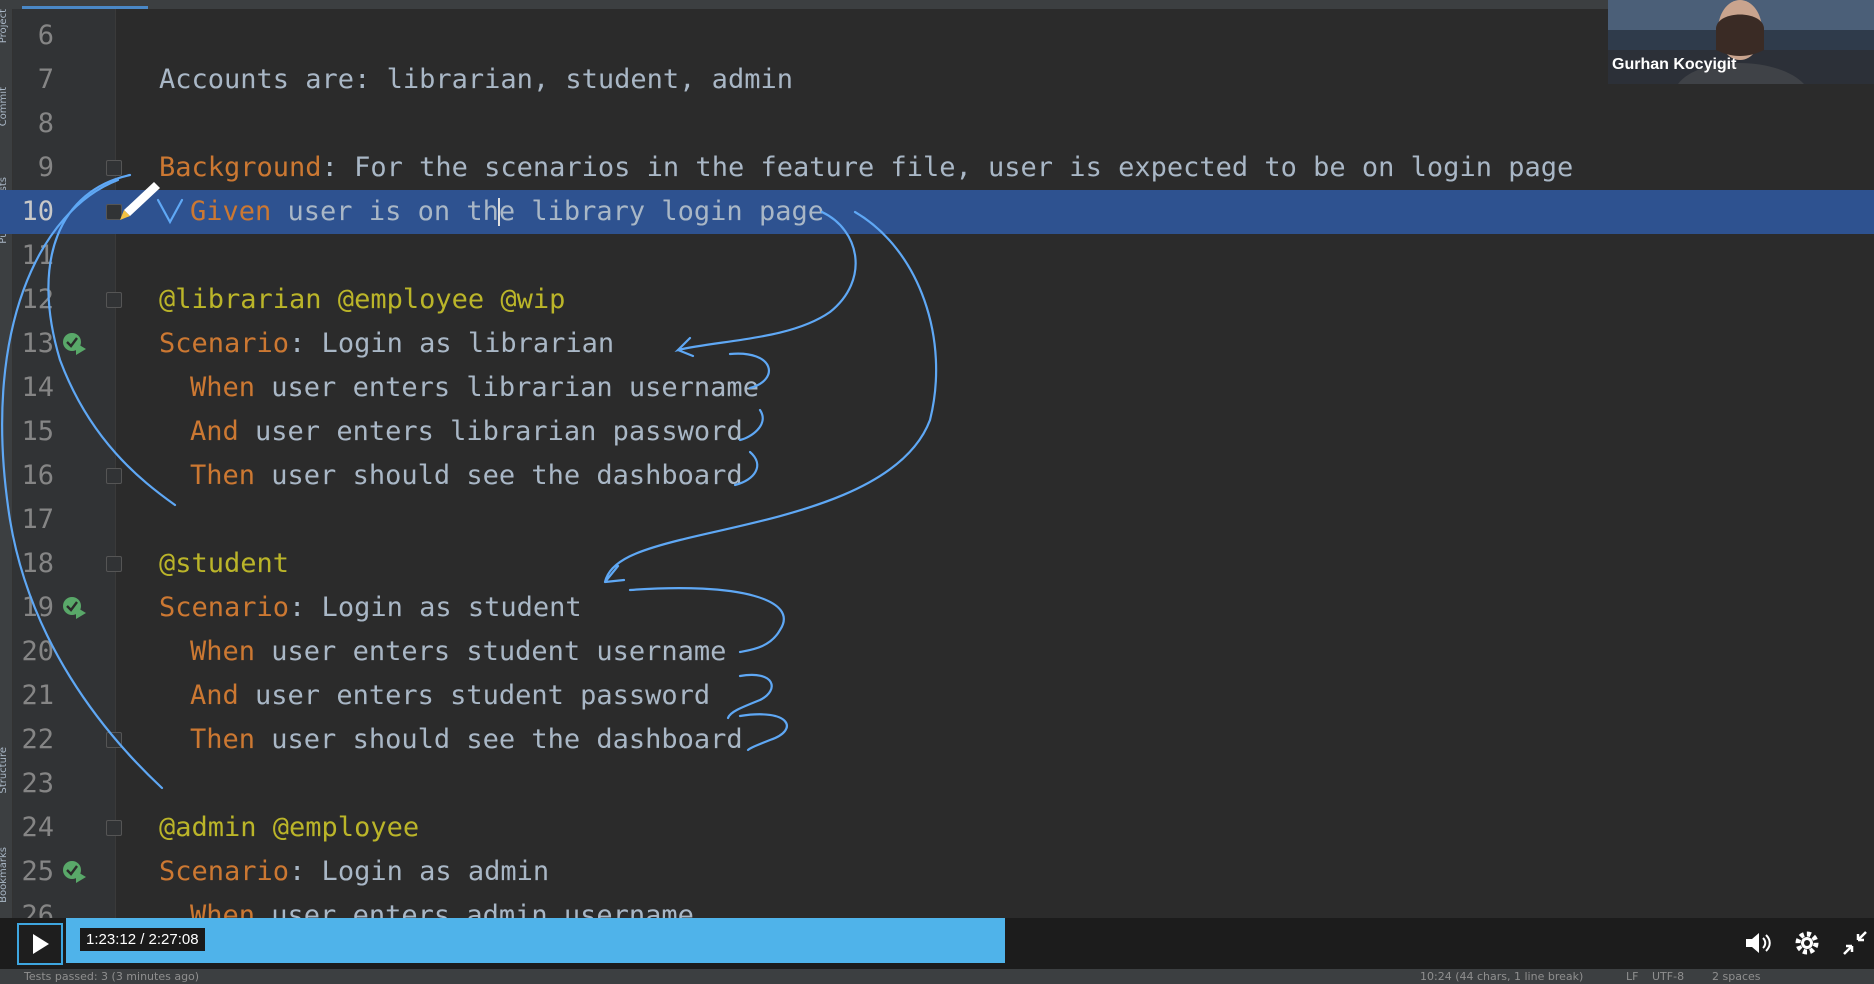 The width and height of the screenshot is (1874, 984). Describe the element at coordinates (499, 212) in the screenshot. I see `text-caret` at that location.